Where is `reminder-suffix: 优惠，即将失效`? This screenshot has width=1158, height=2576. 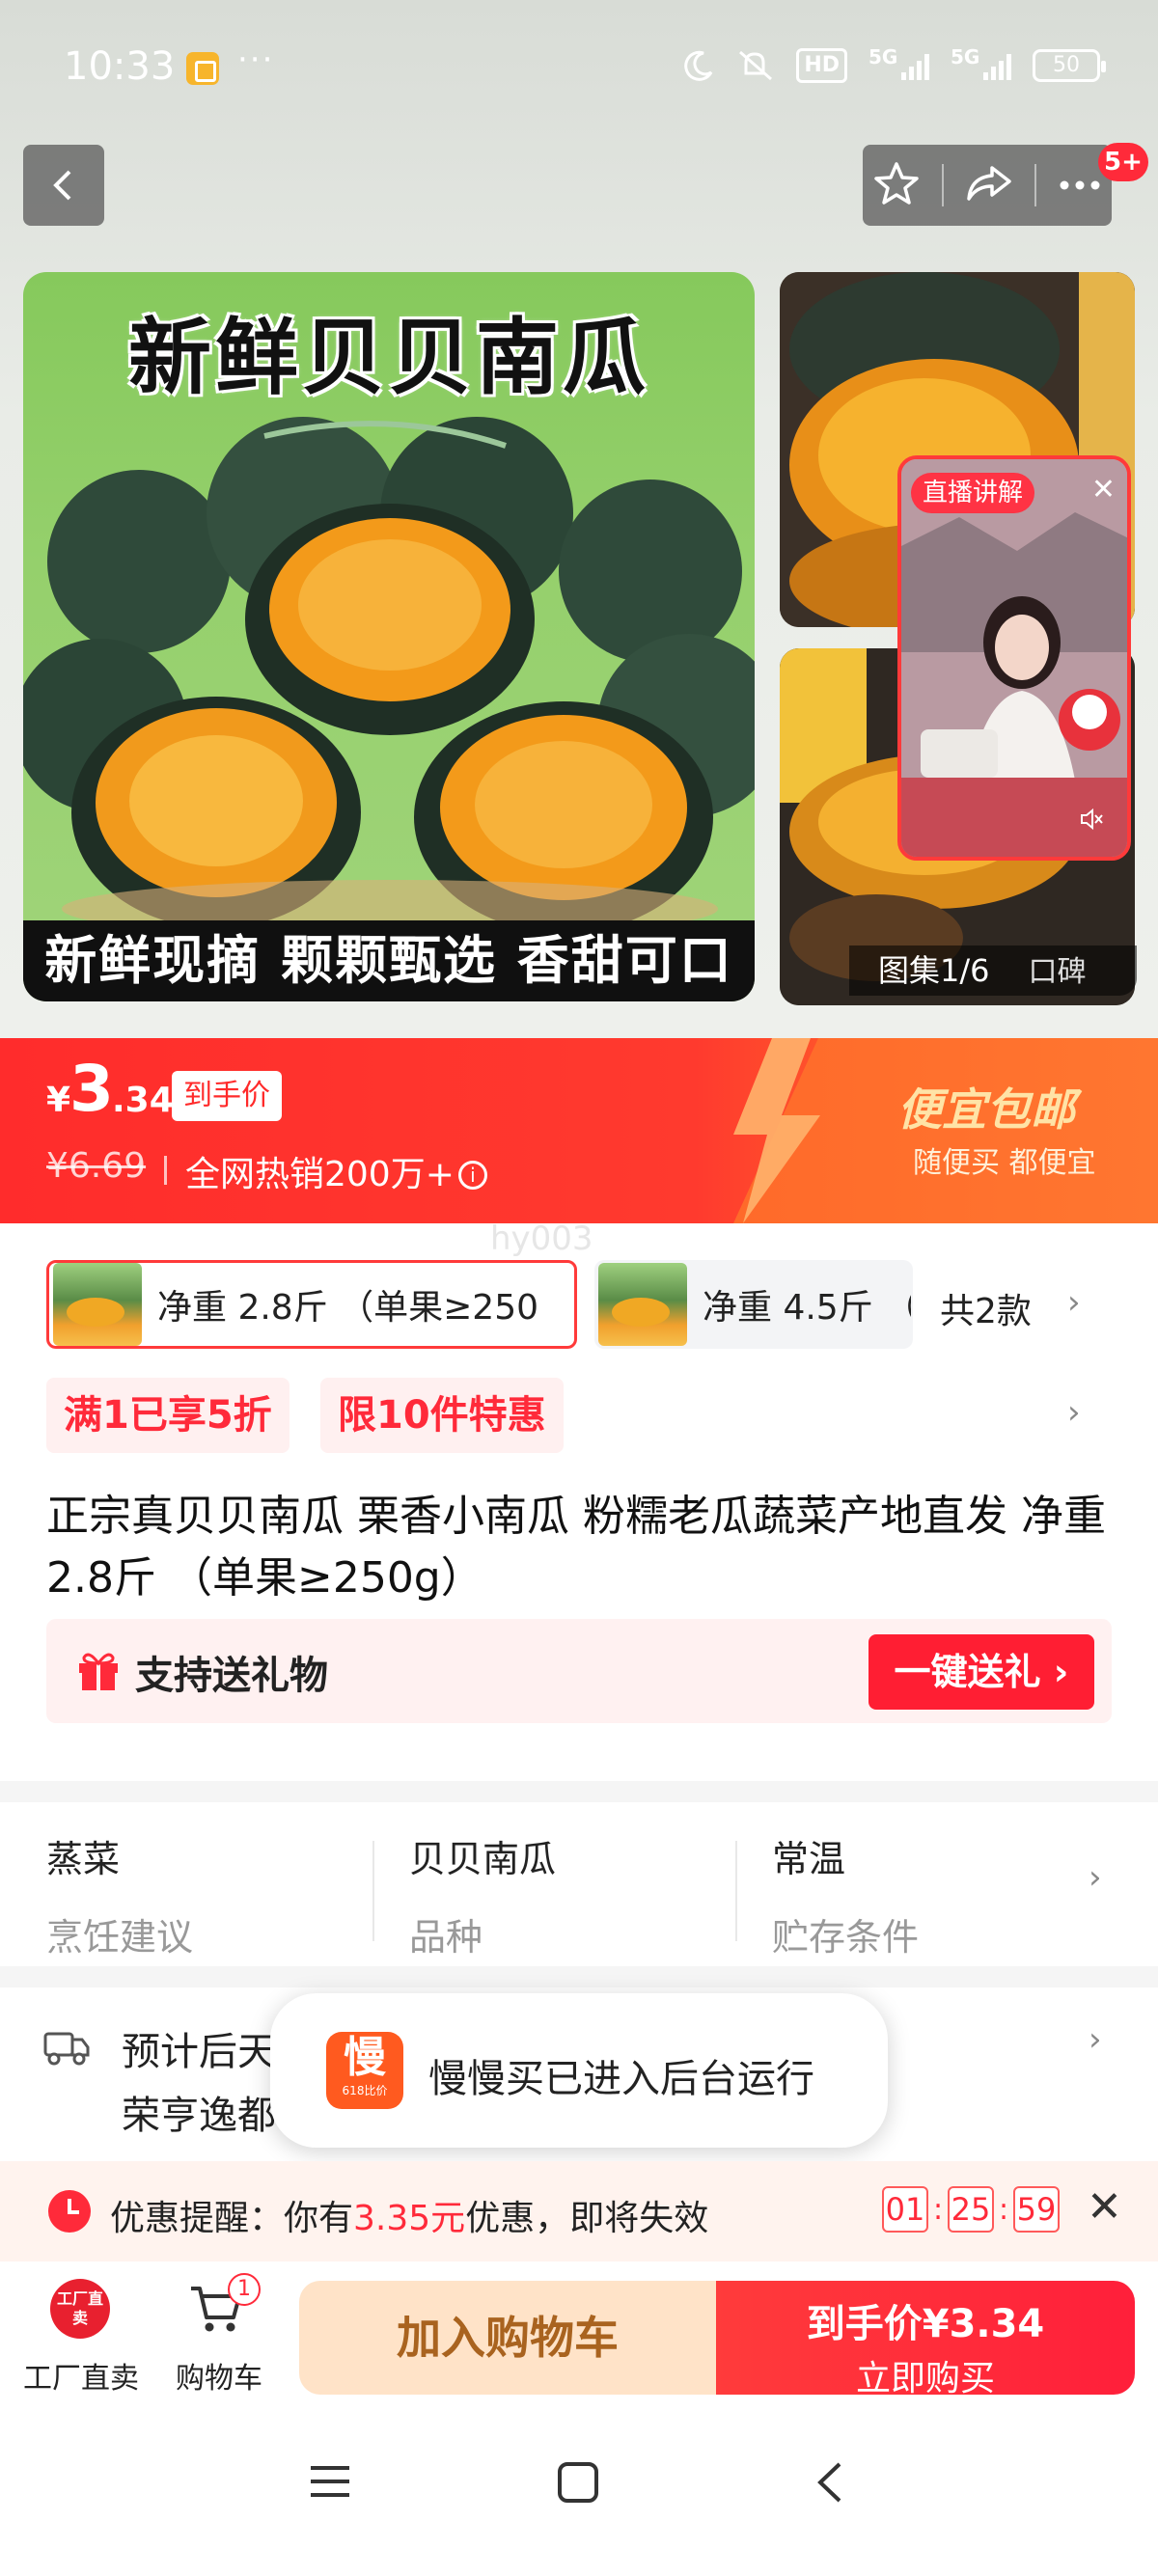
reminder-suffix: 优惠，即将失效 is located at coordinates (587, 2219).